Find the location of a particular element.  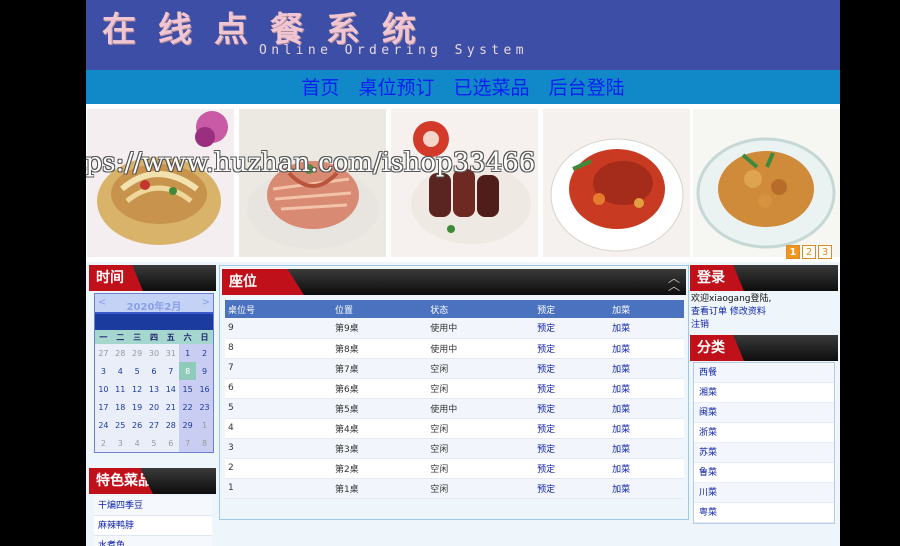

calendar-weekday: 五 is located at coordinates (171, 337).